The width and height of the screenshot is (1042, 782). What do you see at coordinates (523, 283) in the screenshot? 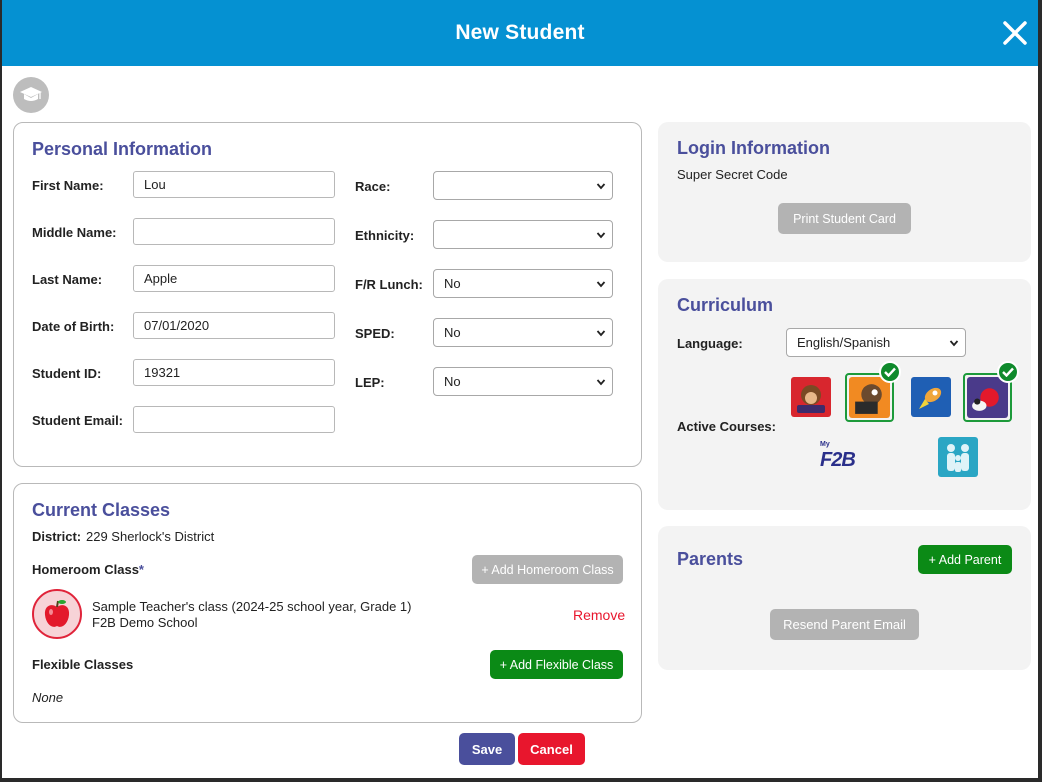
I see `fr-lunch-select: No` at bounding box center [523, 283].